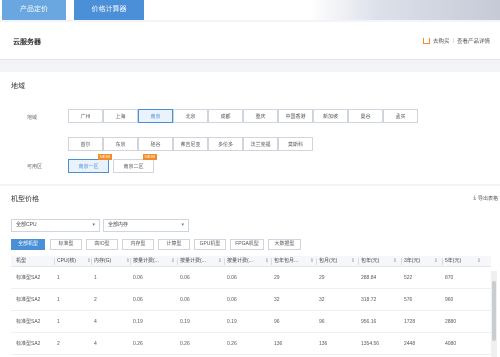  Describe the element at coordinates (451, 322) in the screenshot. I see `table-cell: 2880` at that location.